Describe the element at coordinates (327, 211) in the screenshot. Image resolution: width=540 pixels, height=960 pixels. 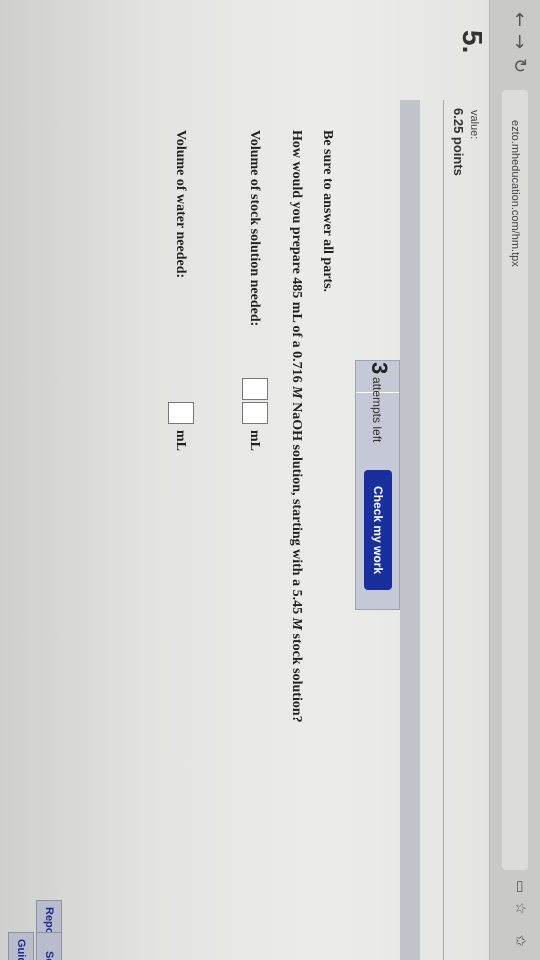
I see `instruction-text: Be sure to answer all parts.` at that location.